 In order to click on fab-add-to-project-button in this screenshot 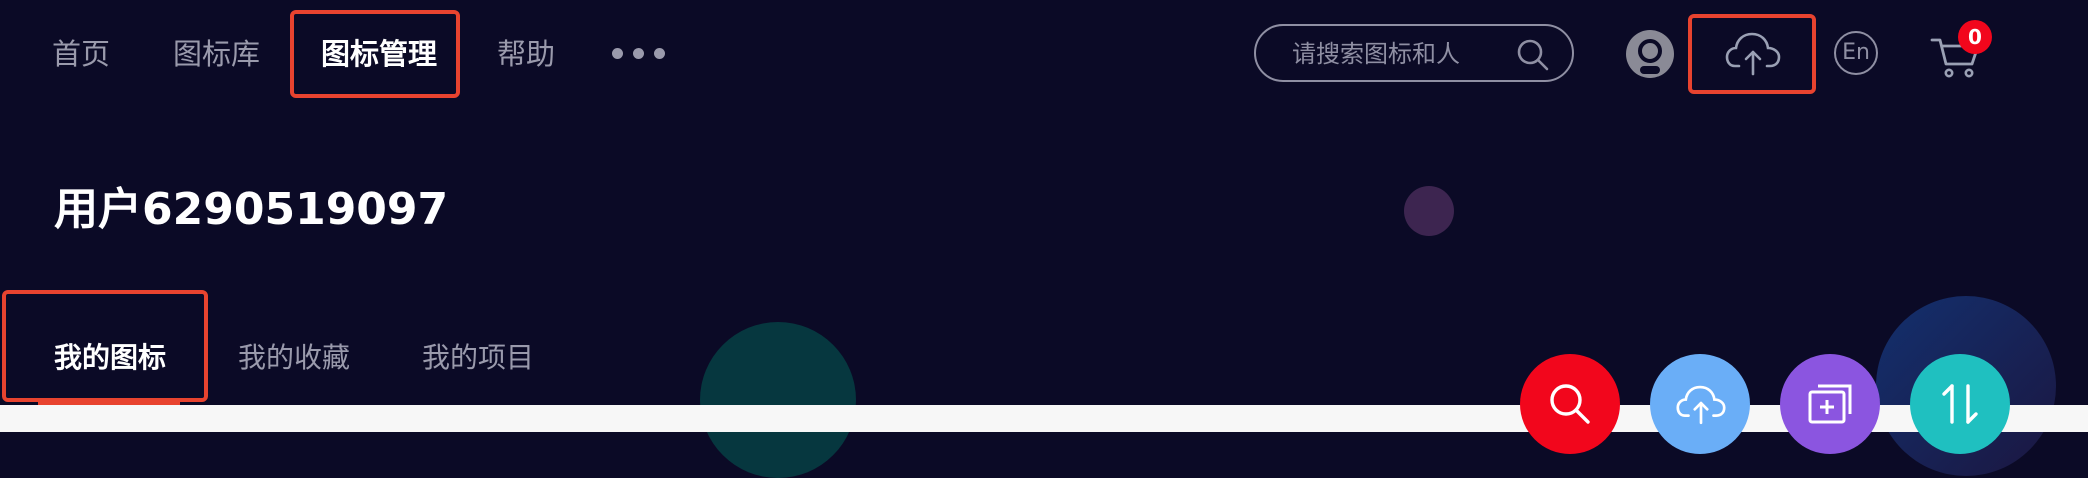, I will do `click(1830, 404)`.